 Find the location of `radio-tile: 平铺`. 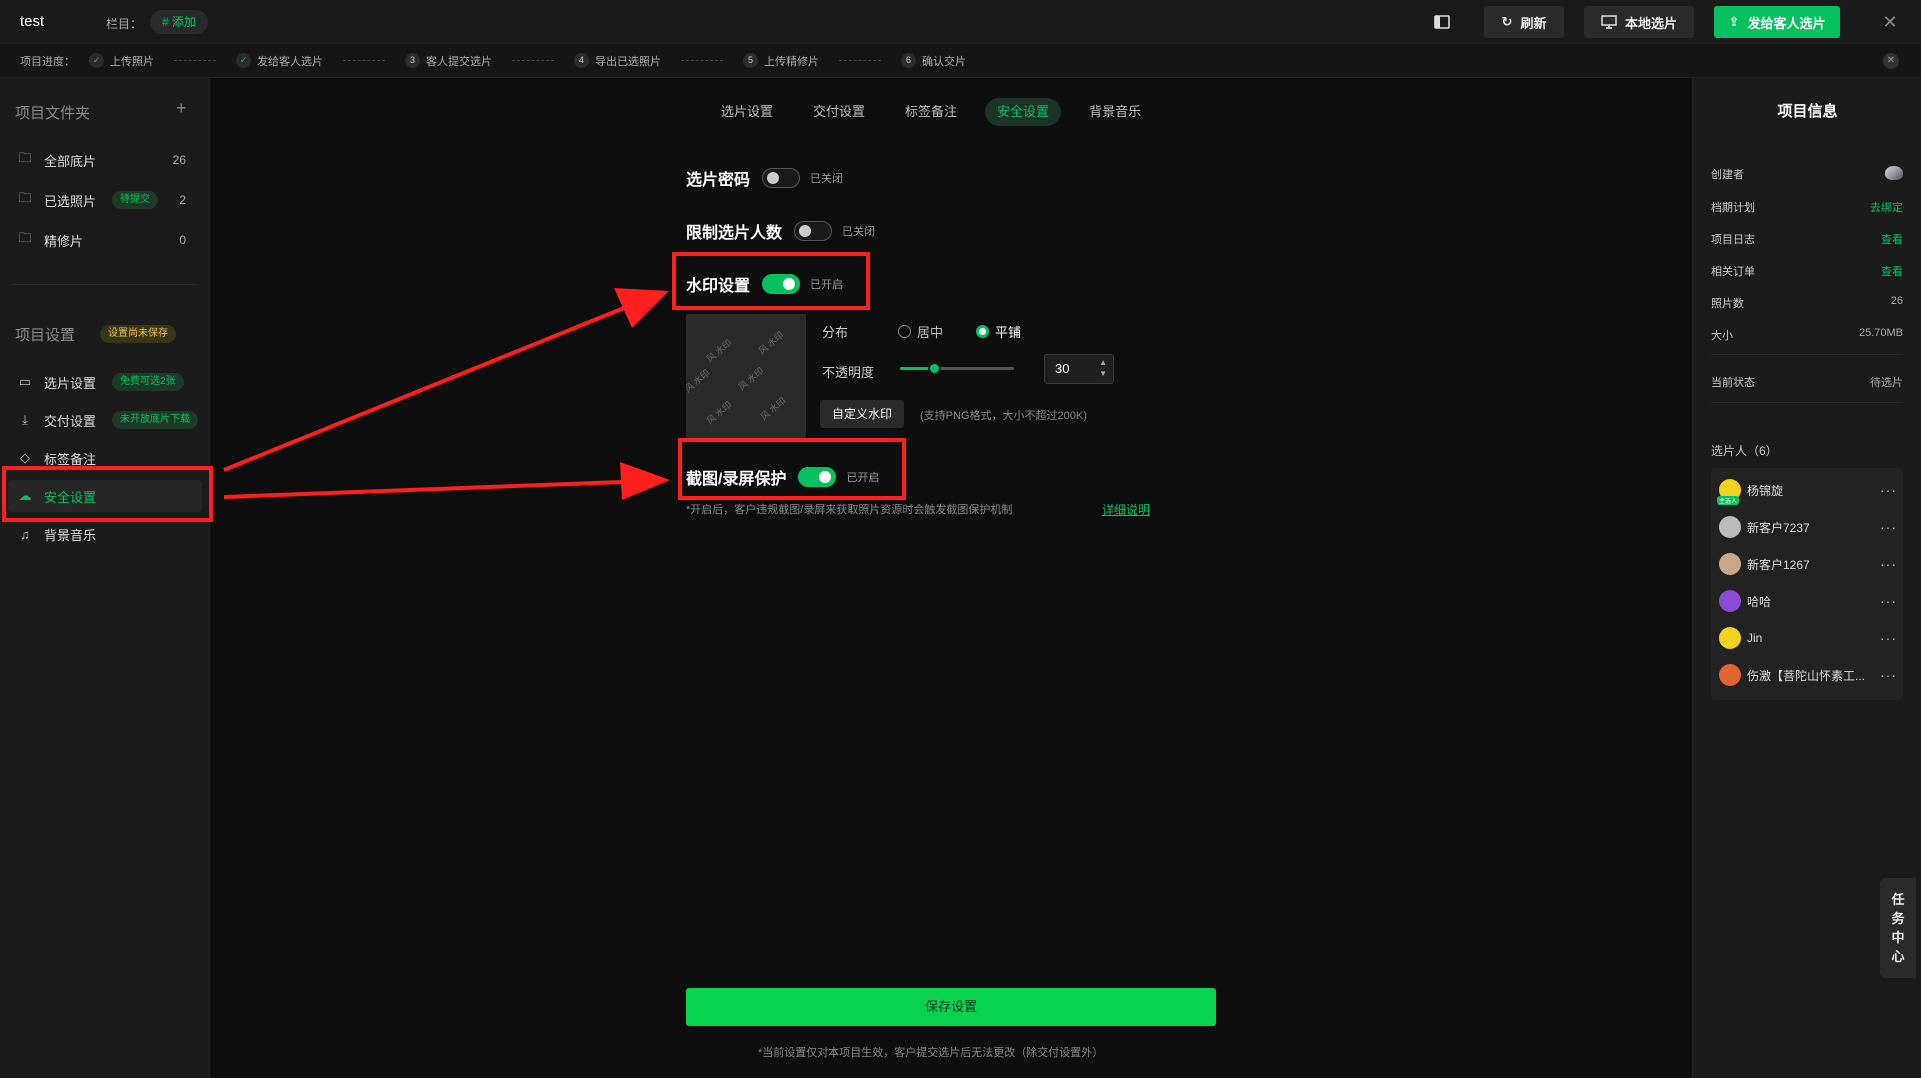

radio-tile: 平铺 is located at coordinates (998, 331).